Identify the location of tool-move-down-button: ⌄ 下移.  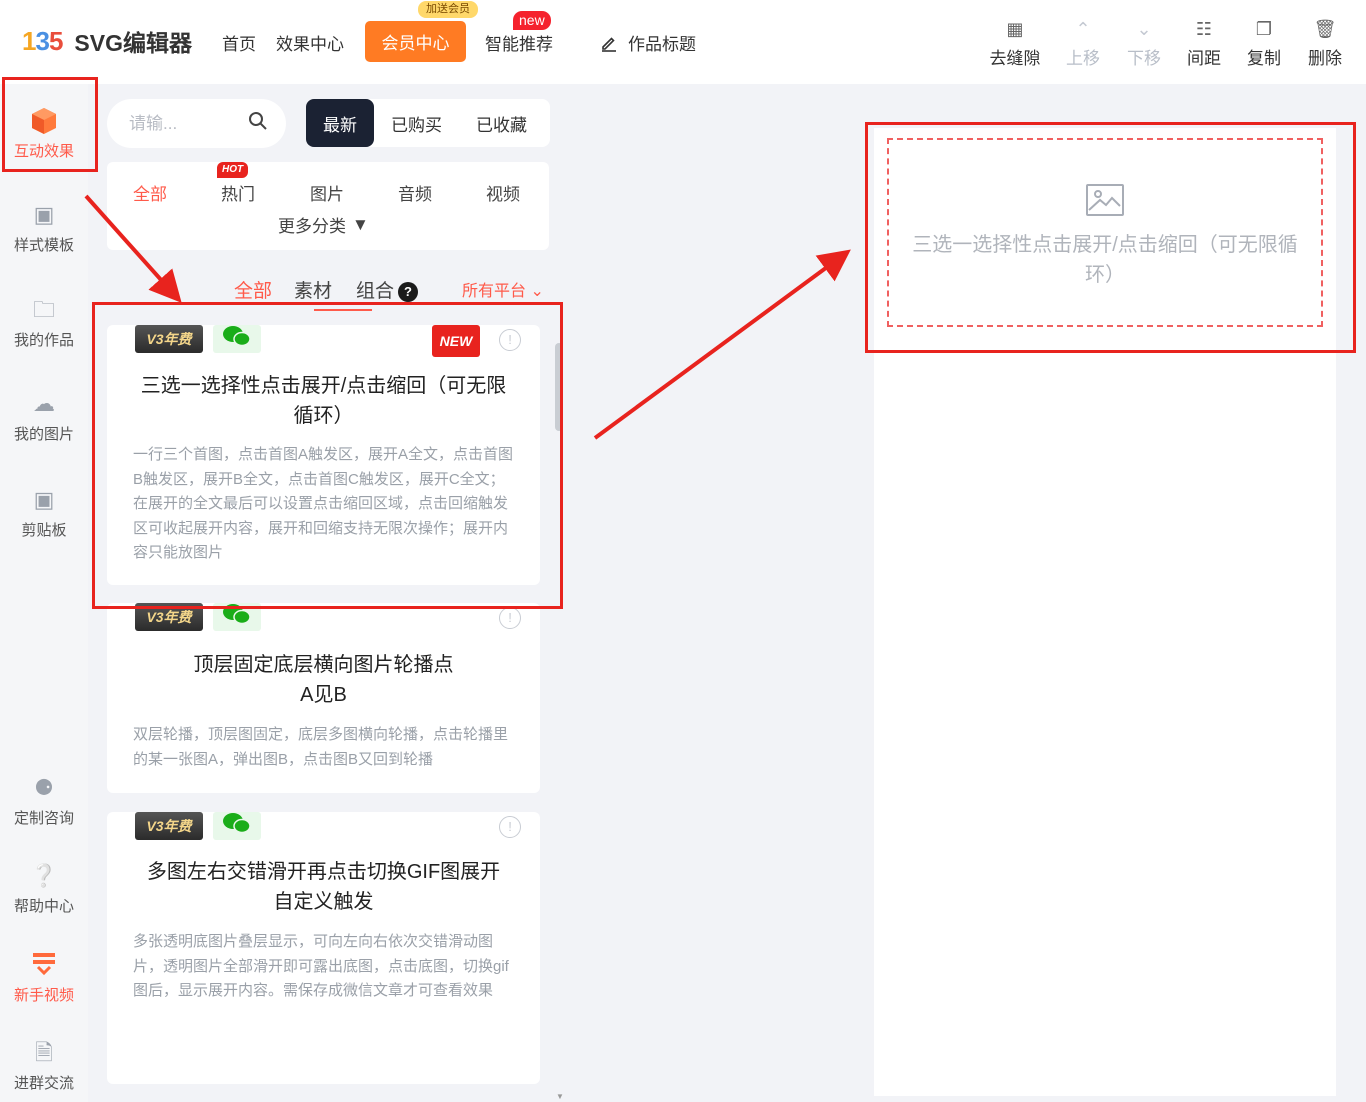
(1144, 43).